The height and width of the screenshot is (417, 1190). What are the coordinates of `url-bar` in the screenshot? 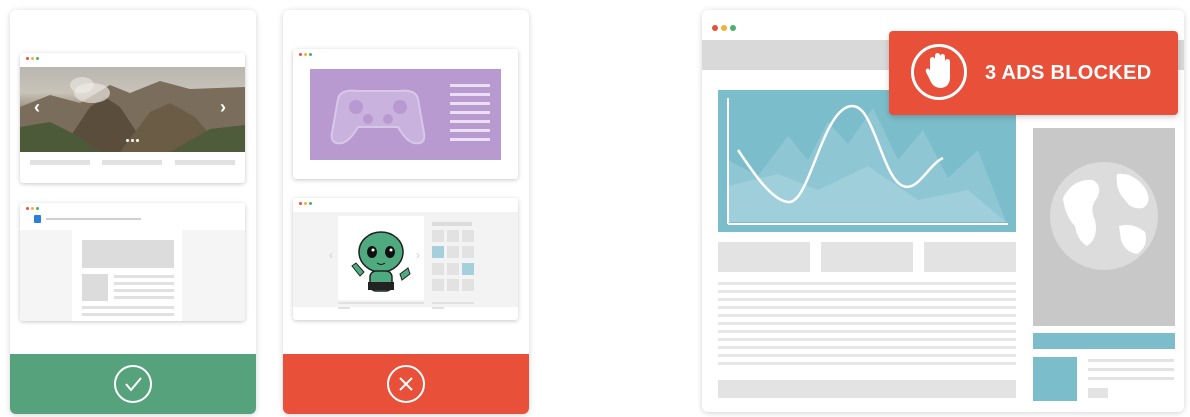 It's located at (93, 219).